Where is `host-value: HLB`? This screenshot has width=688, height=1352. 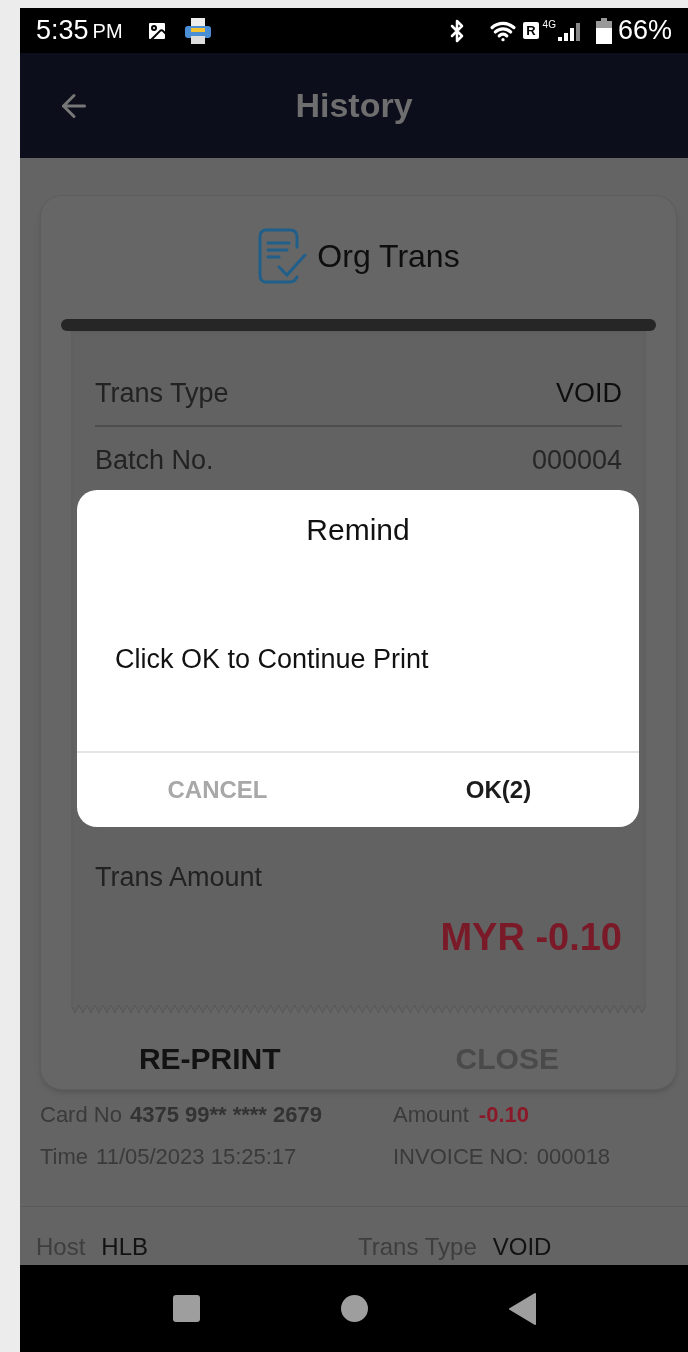 host-value: HLB is located at coordinates (125, 1247).